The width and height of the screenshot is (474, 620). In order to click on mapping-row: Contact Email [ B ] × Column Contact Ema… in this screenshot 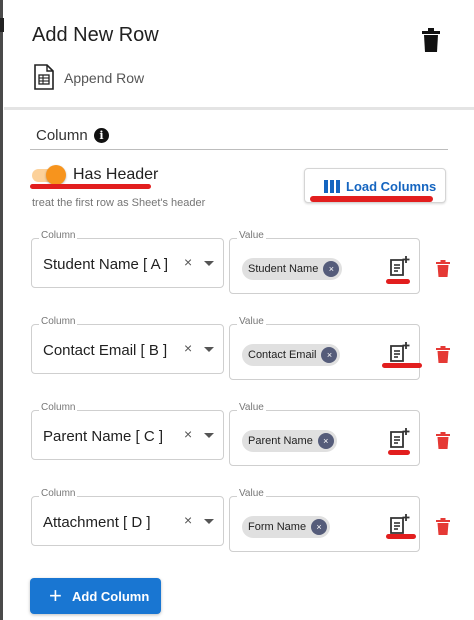, I will do `click(237, 350)`.